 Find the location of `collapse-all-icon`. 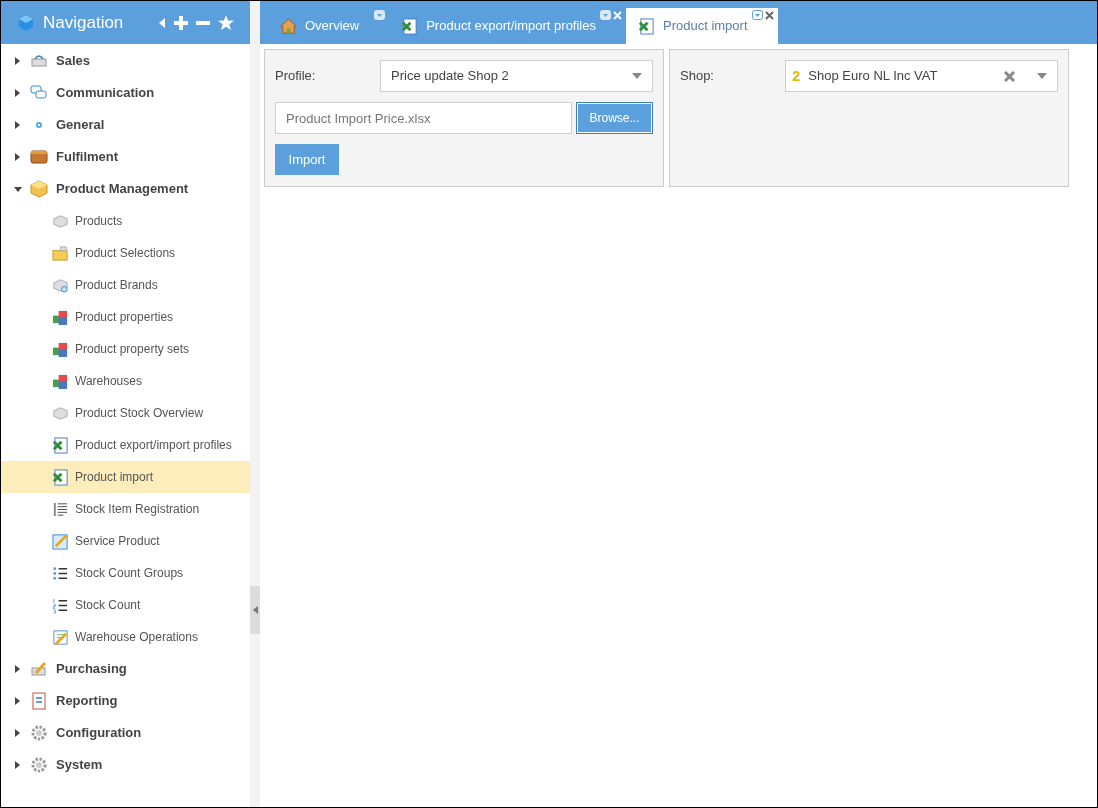

collapse-all-icon is located at coordinates (203, 22).